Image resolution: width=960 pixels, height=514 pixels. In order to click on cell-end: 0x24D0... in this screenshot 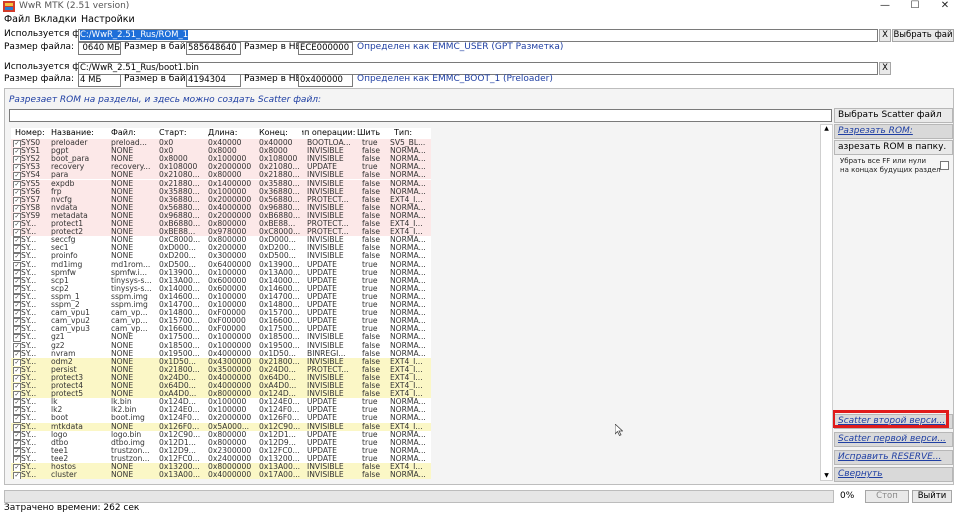, I will do `click(277, 369)`.